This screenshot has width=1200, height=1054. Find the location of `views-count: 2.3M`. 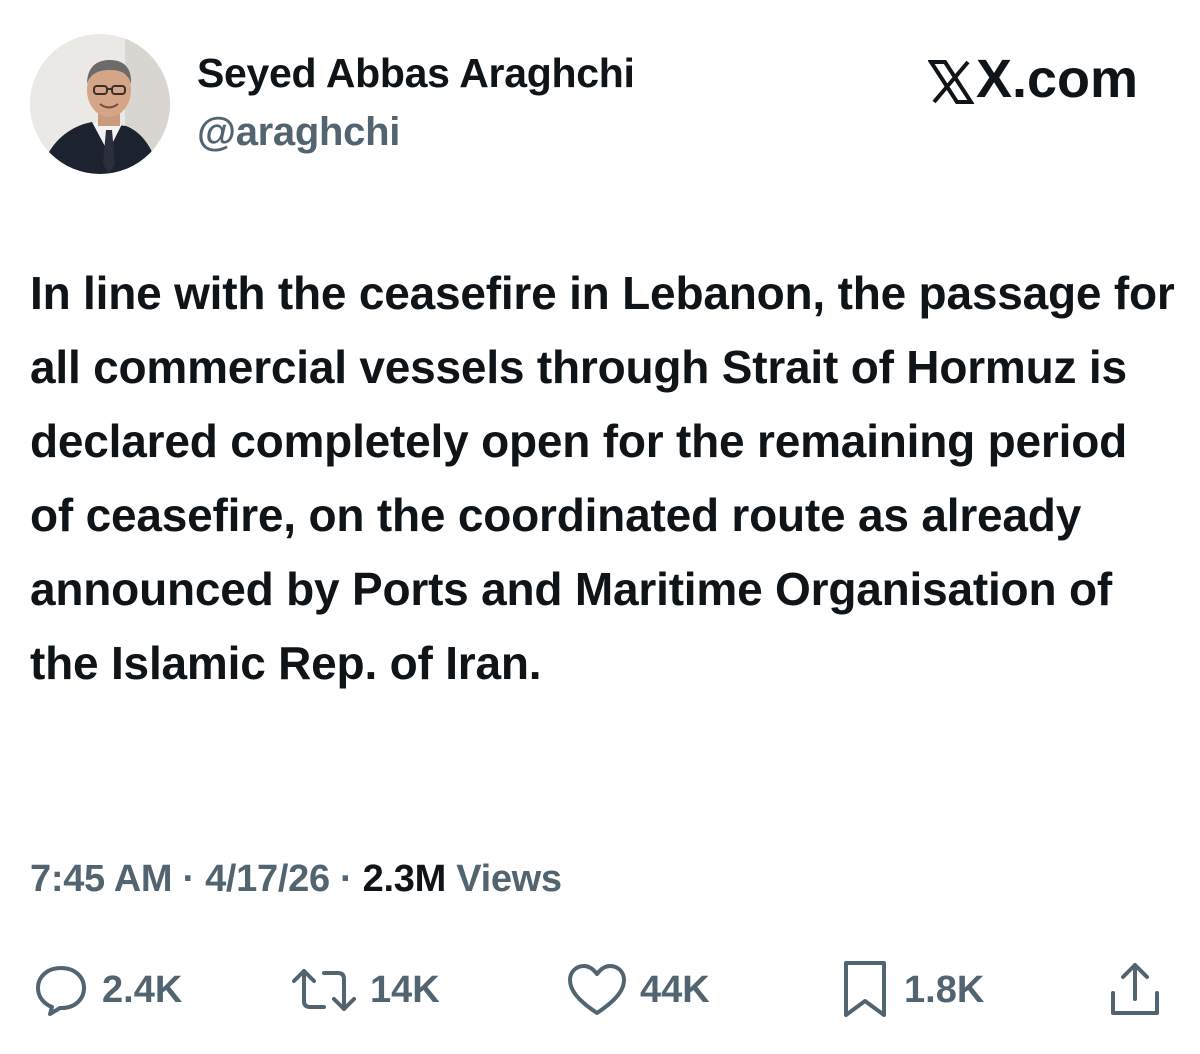

views-count: 2.3M is located at coordinates (404, 879).